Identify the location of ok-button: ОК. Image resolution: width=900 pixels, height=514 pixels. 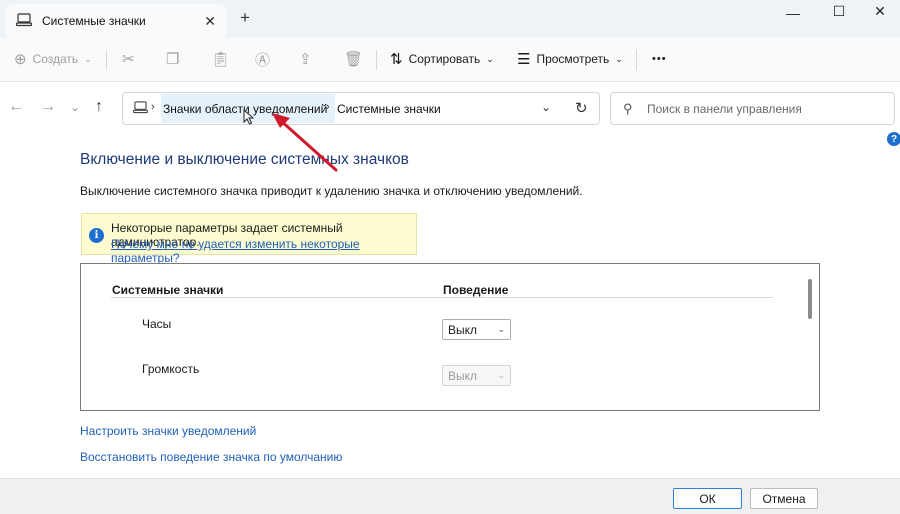
(707, 498).